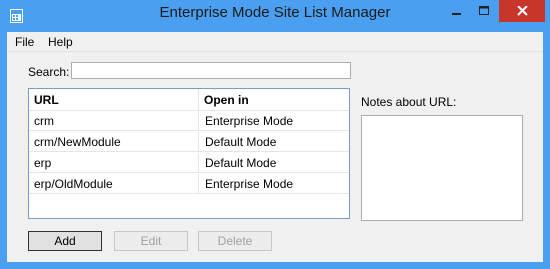 The image size is (550, 269). Describe the element at coordinates (44, 121) in the screenshot. I see `cell-url: crm` at that location.